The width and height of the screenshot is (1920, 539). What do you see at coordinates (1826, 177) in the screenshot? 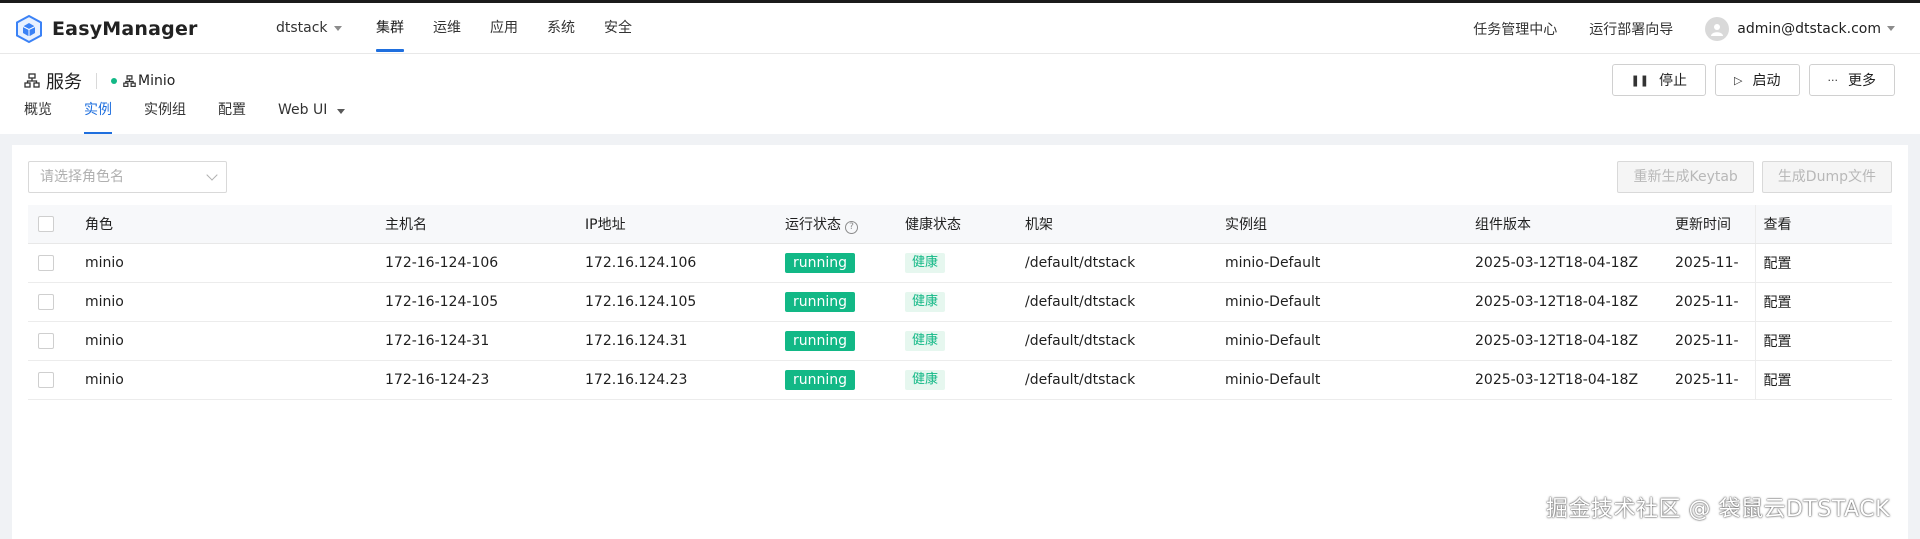
I see `generate-dump-button: 生成Dump文件` at bounding box center [1826, 177].